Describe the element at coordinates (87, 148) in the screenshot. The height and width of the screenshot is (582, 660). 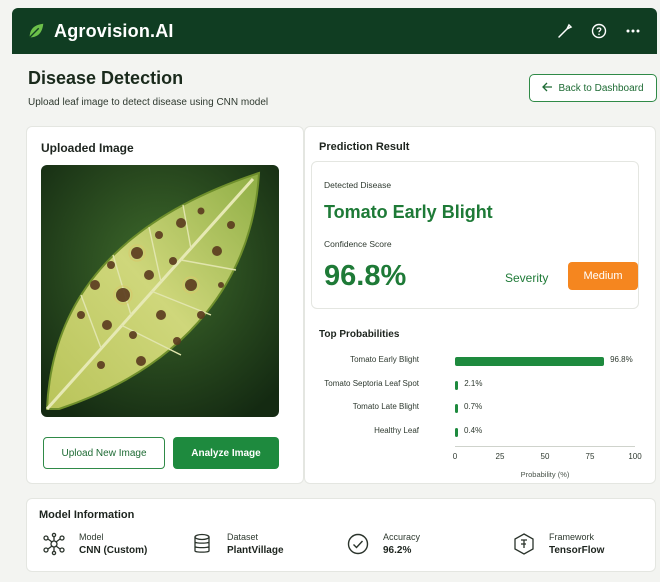
I see `uploaded-image-title: Uploaded Image` at that location.